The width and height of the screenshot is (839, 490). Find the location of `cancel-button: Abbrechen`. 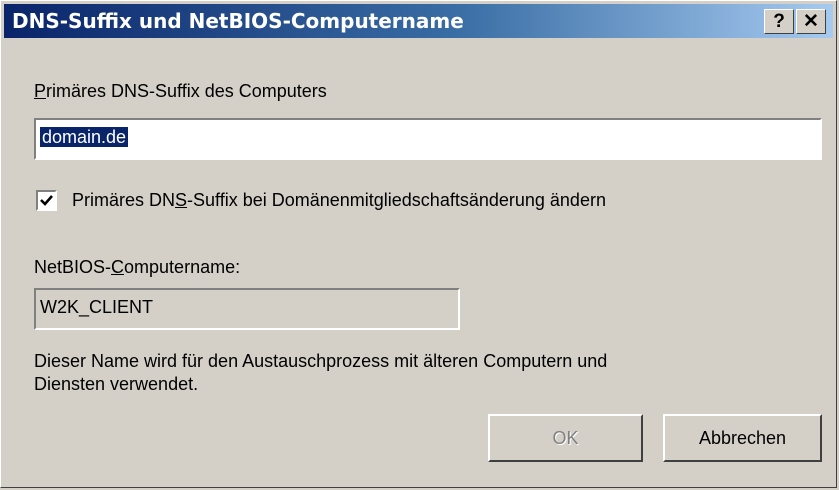

cancel-button: Abbrechen is located at coordinates (742, 438).